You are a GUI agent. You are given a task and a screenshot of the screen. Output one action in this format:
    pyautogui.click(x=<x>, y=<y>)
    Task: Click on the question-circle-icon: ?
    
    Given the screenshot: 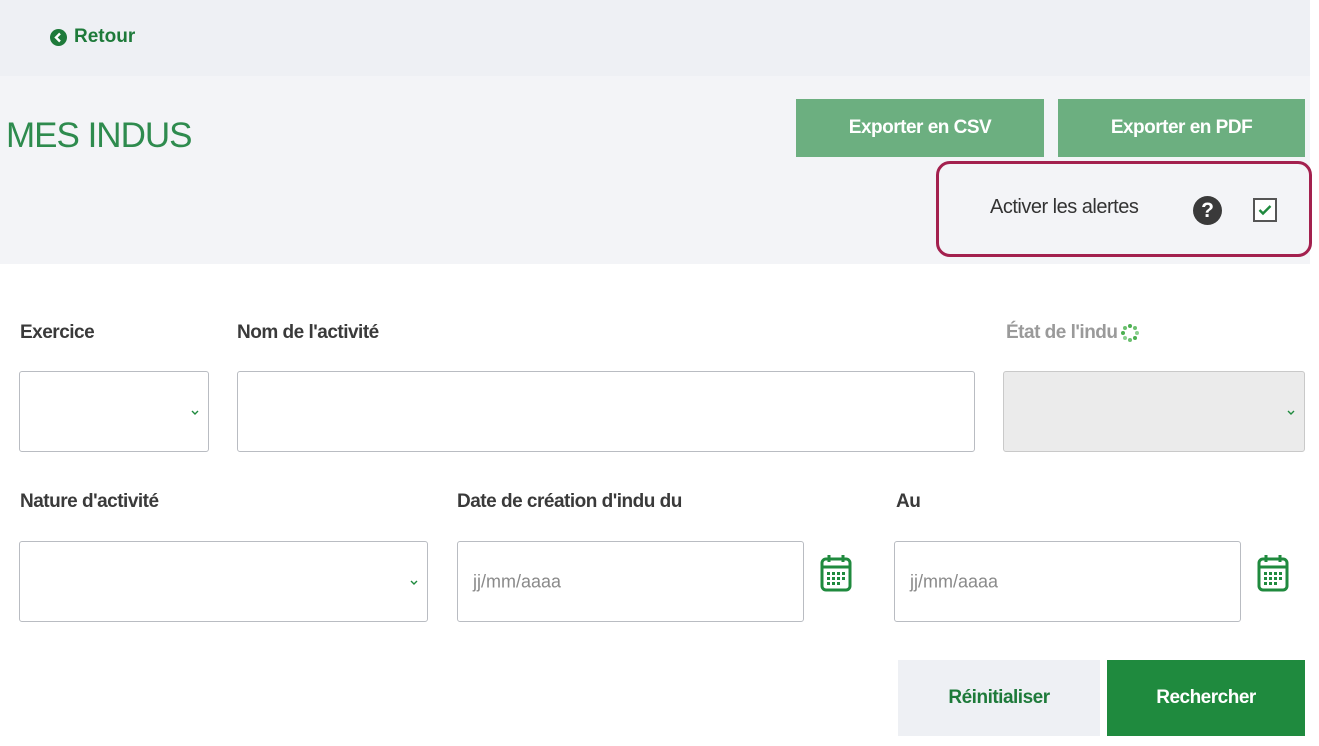 What is the action you would take?
    pyautogui.click(x=1207, y=210)
    